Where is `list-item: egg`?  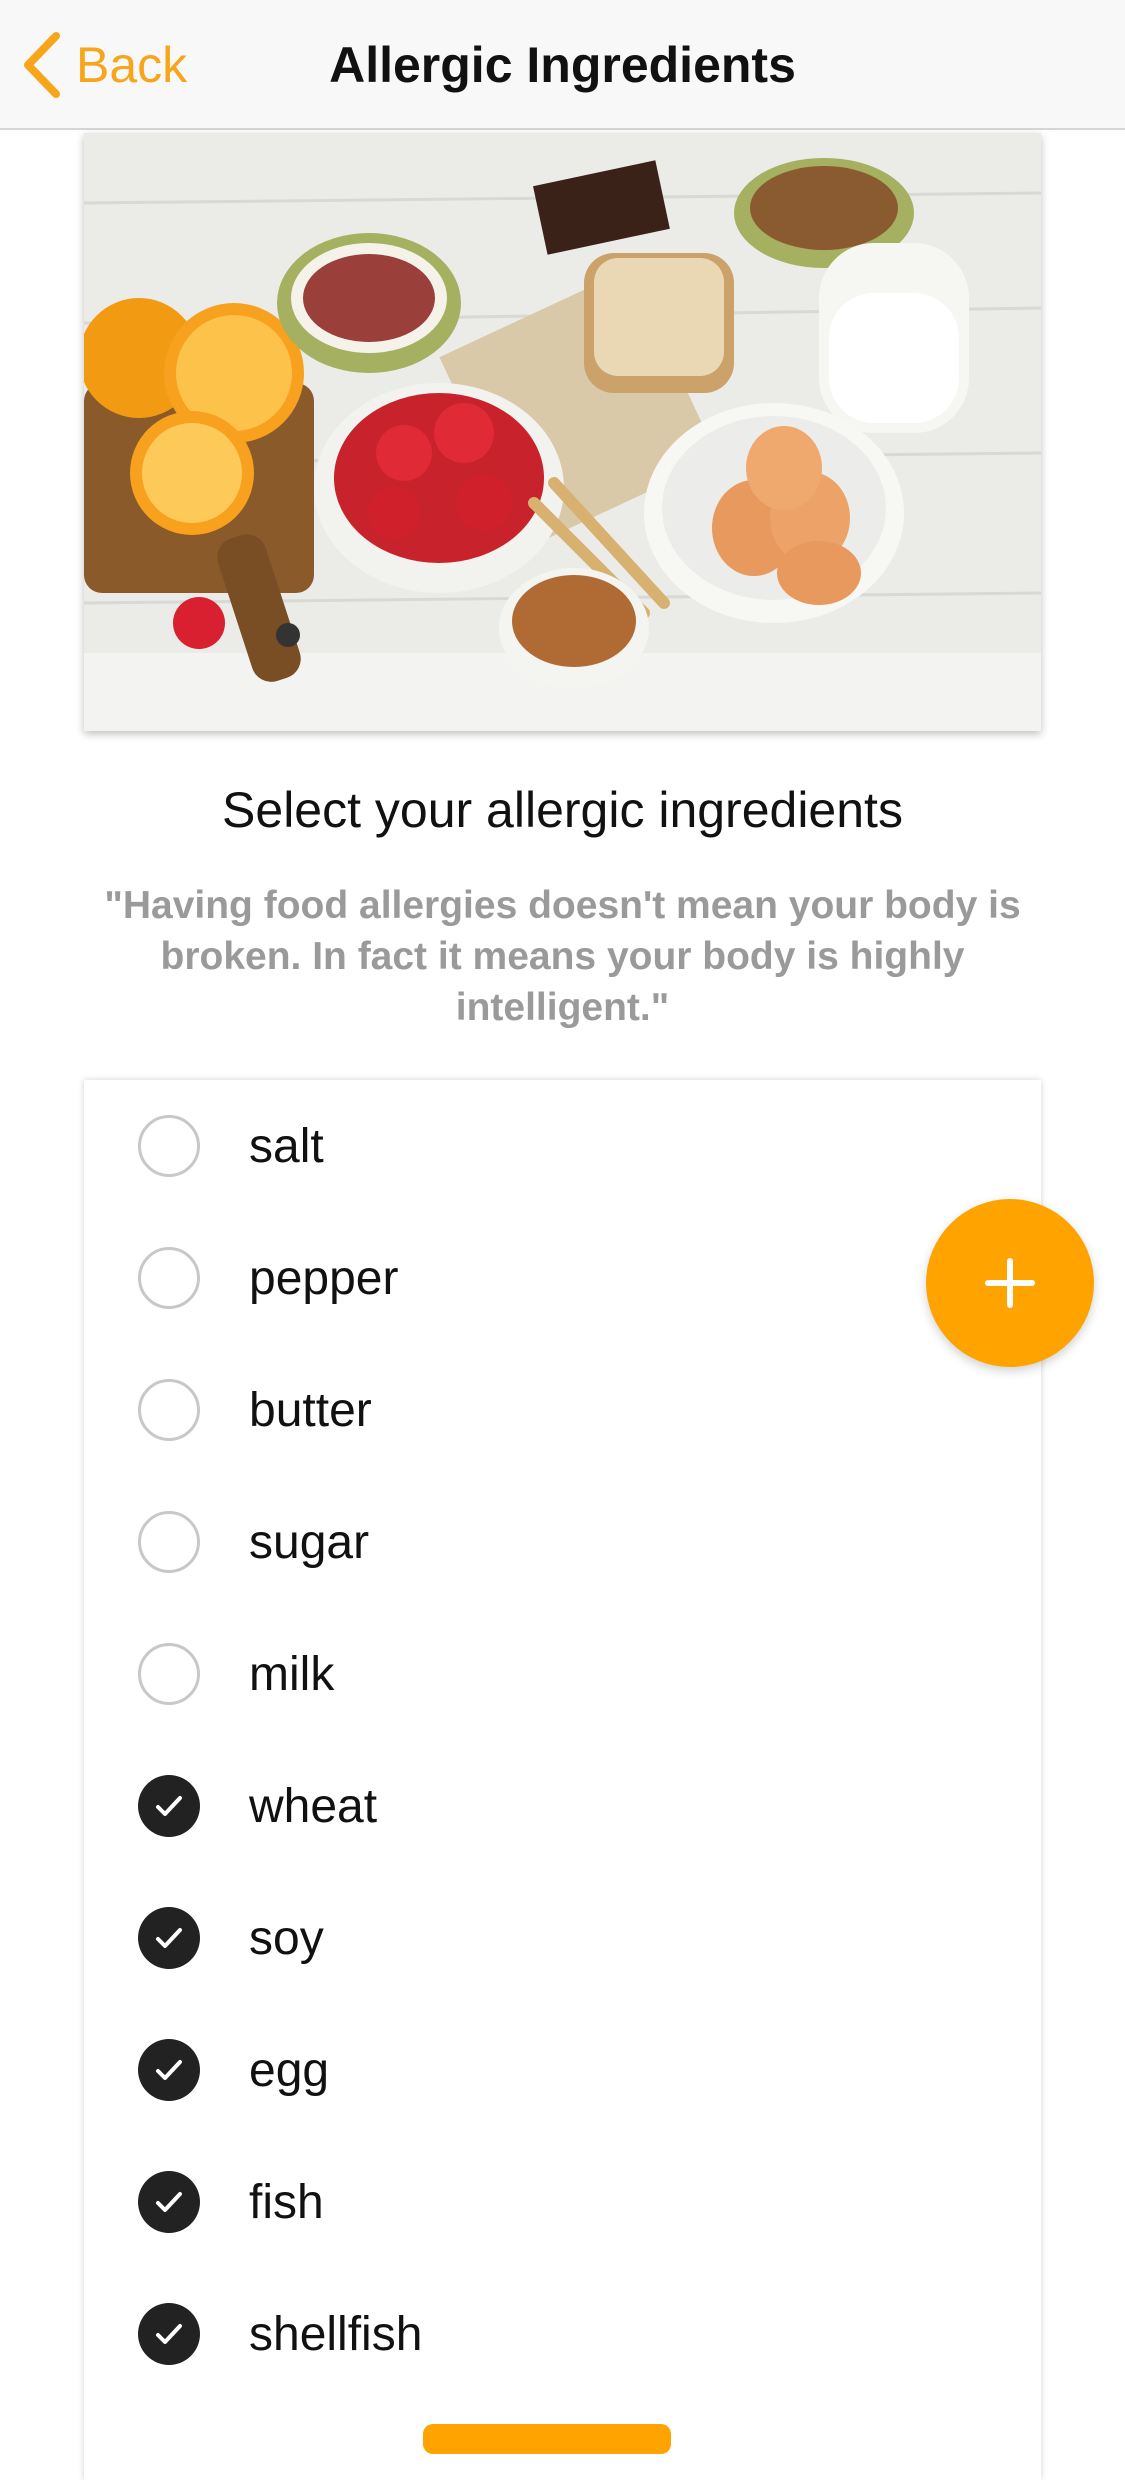
list-item: egg is located at coordinates (562, 2070).